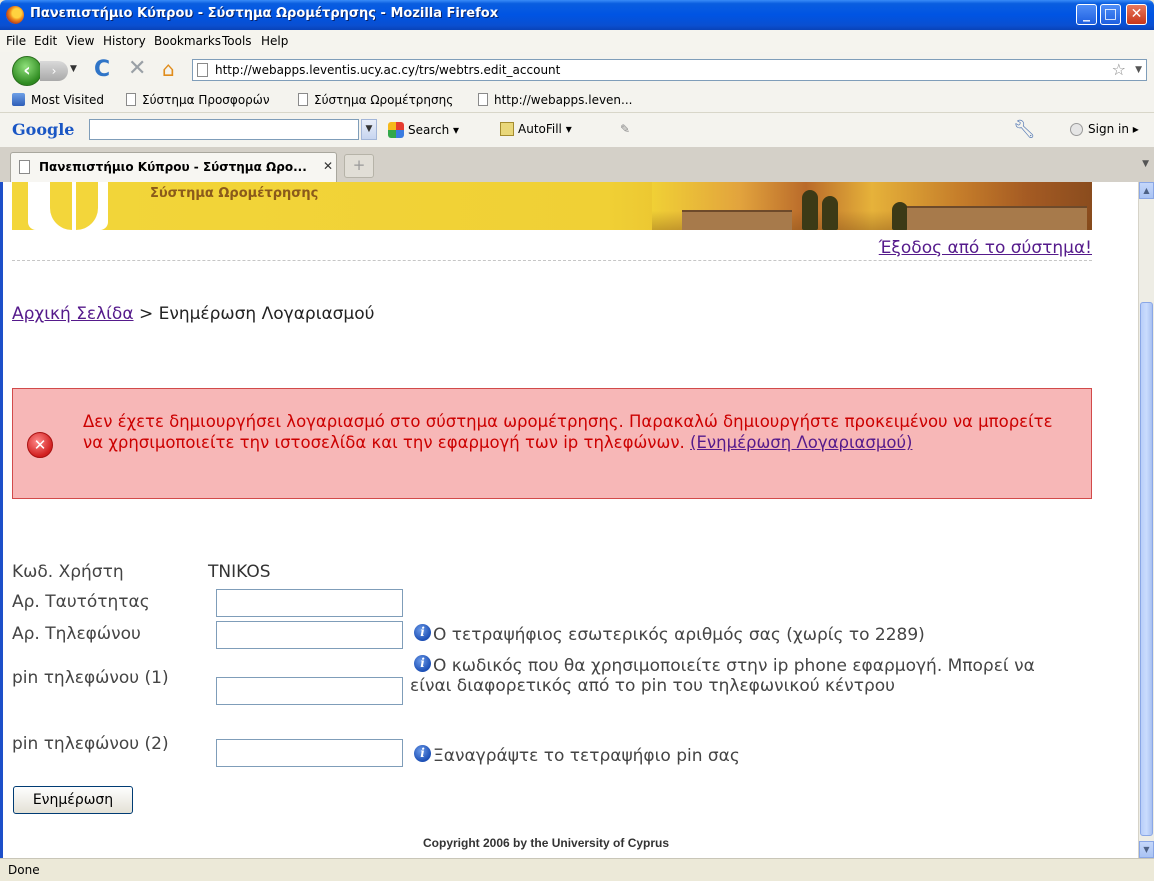  What do you see at coordinates (1076, 129) in the screenshot?
I see `signin-circle-icon` at bounding box center [1076, 129].